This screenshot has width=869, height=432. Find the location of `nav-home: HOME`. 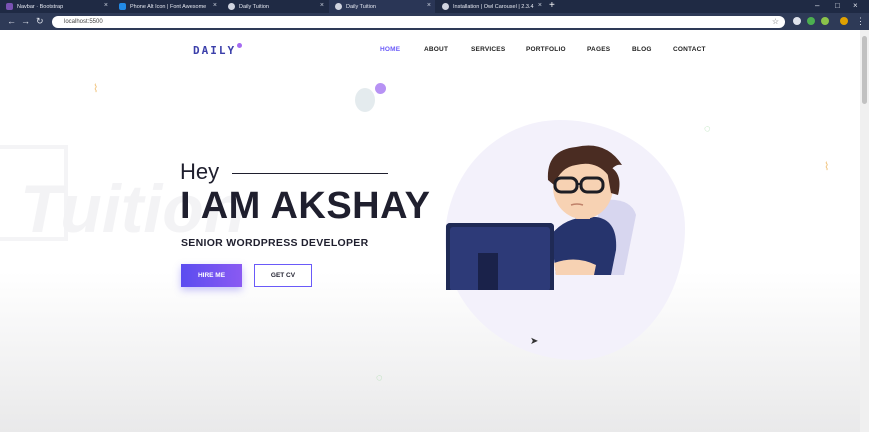

nav-home: HOME is located at coordinates (390, 49).